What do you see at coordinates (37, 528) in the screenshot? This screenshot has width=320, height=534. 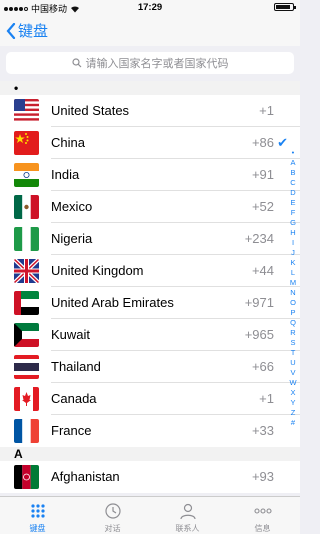 I see `tab-label: 键盘` at bounding box center [37, 528].